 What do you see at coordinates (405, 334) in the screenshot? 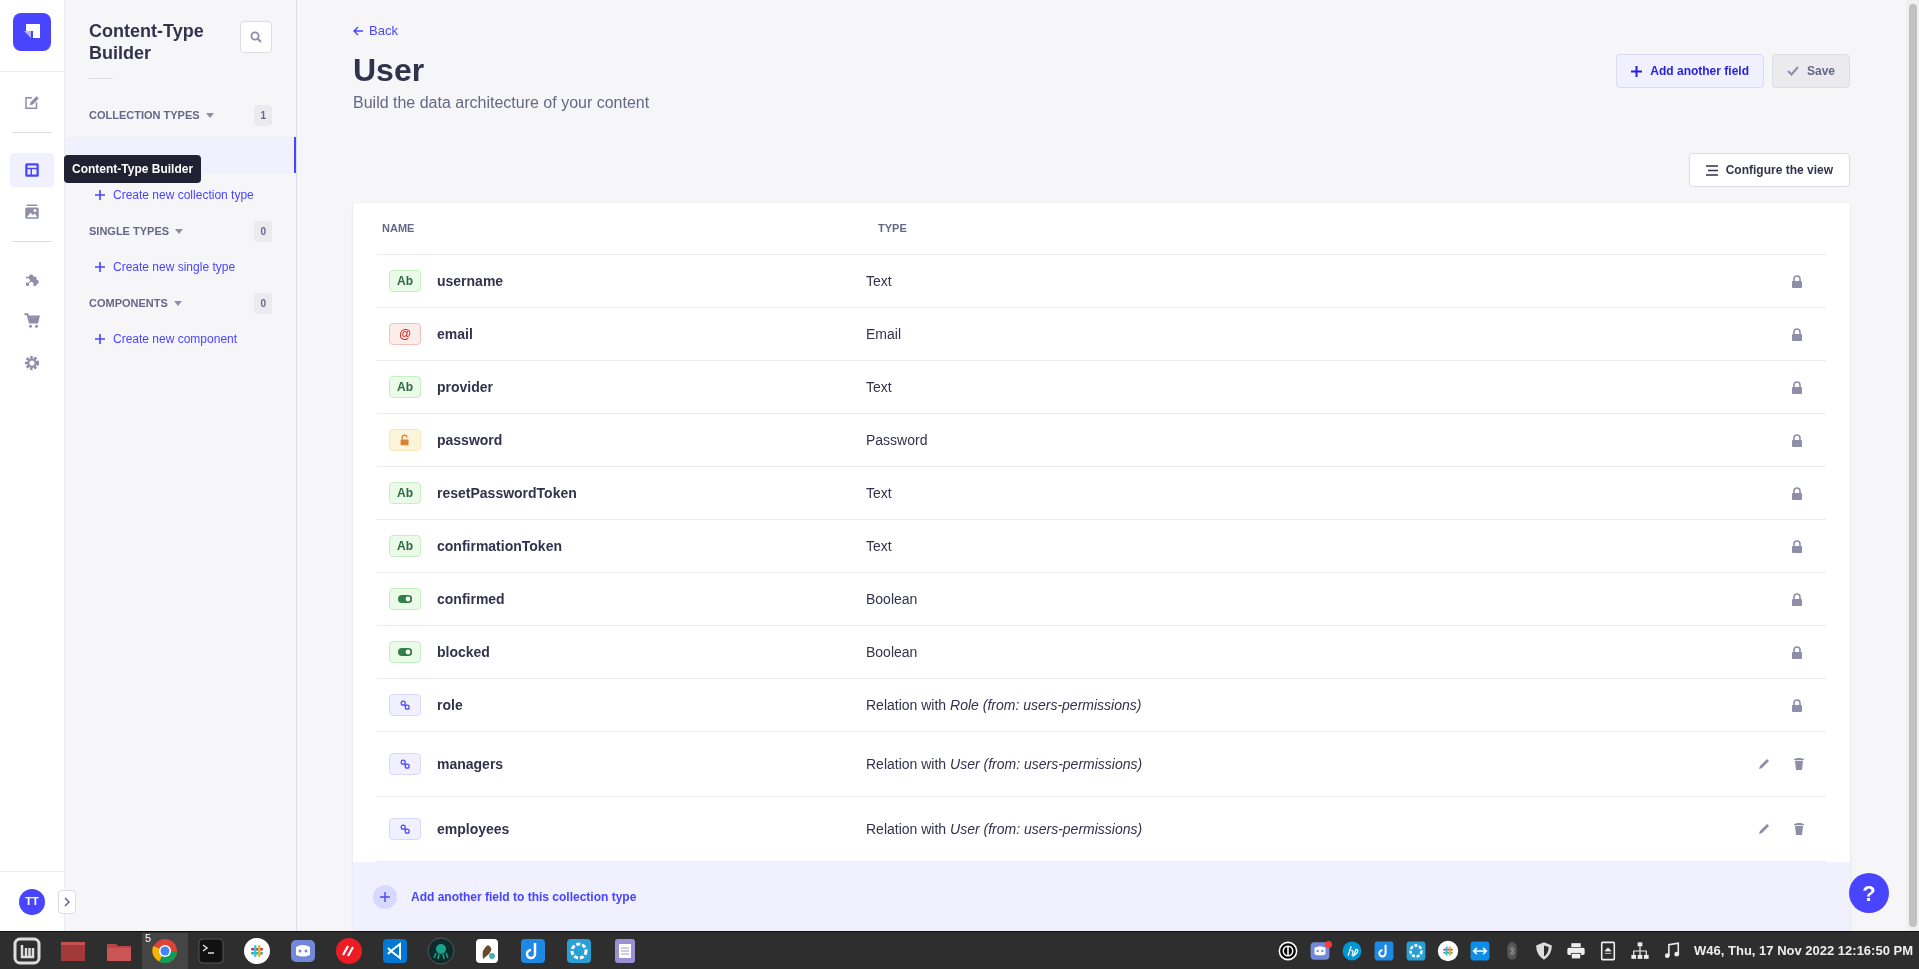
I see `field-type-badge: @` at bounding box center [405, 334].